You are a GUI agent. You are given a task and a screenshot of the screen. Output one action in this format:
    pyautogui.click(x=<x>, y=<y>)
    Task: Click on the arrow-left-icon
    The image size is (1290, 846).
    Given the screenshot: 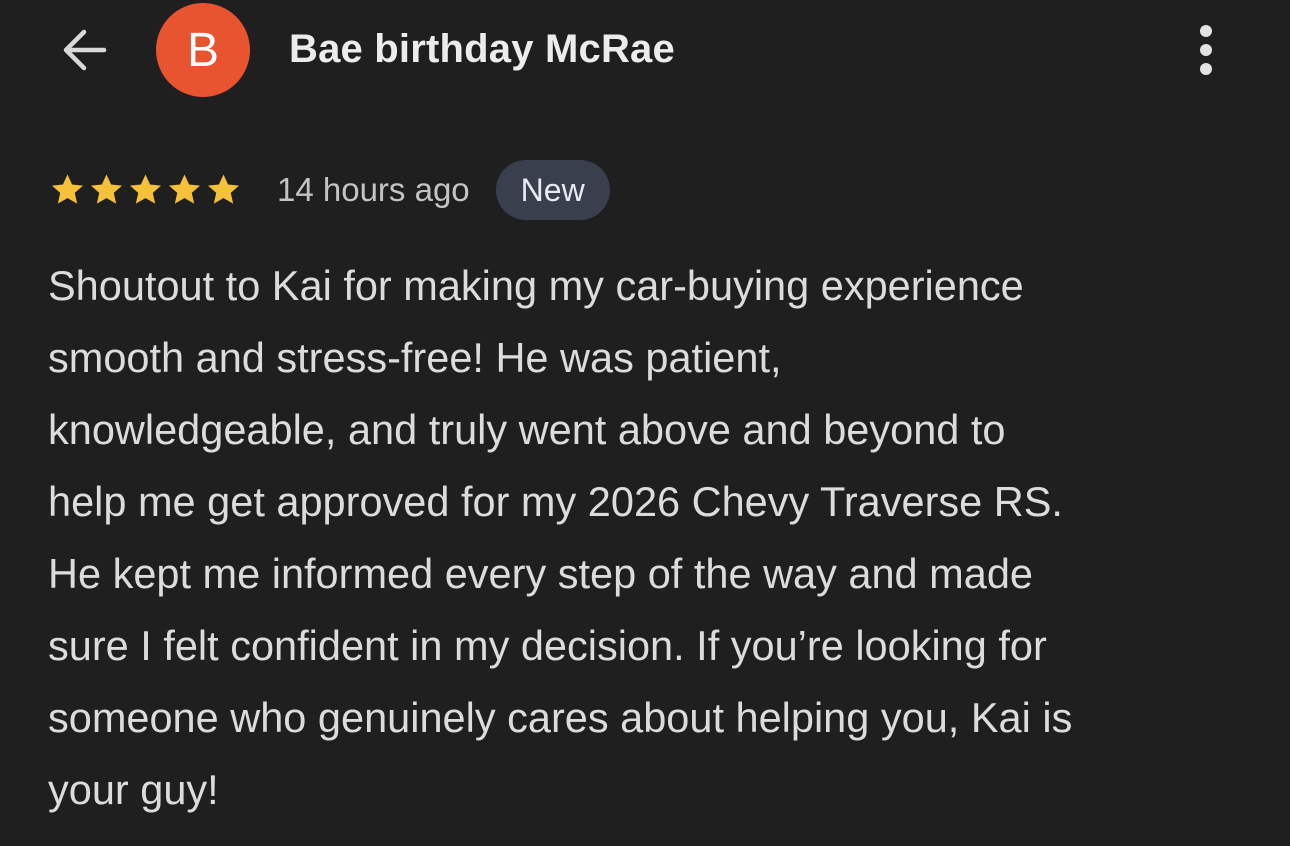 What is the action you would take?
    pyautogui.click(x=85, y=50)
    